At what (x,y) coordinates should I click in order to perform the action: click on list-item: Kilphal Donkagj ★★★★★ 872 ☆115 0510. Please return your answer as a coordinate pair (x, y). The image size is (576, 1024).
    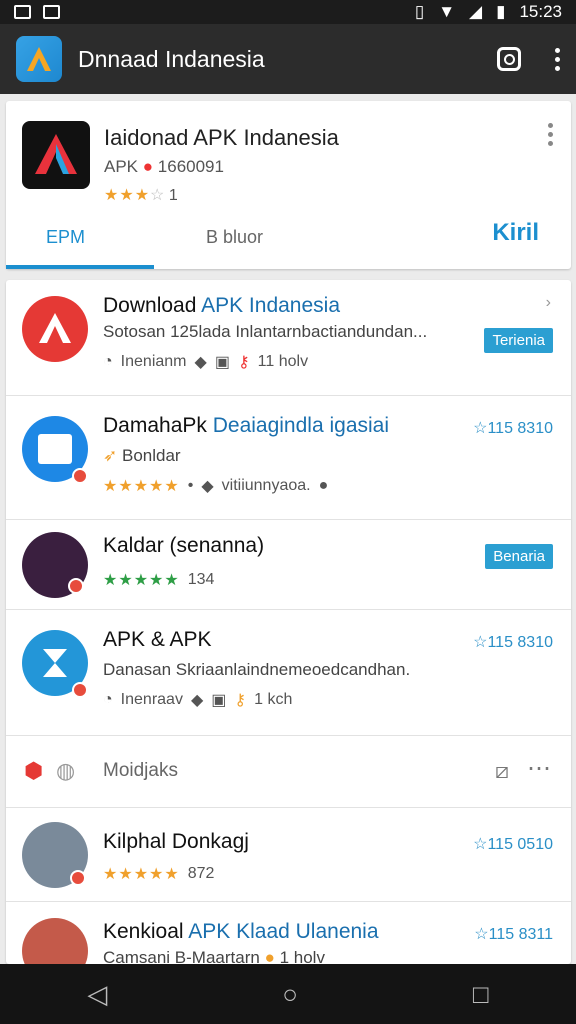
    Looking at the image, I should click on (288, 855).